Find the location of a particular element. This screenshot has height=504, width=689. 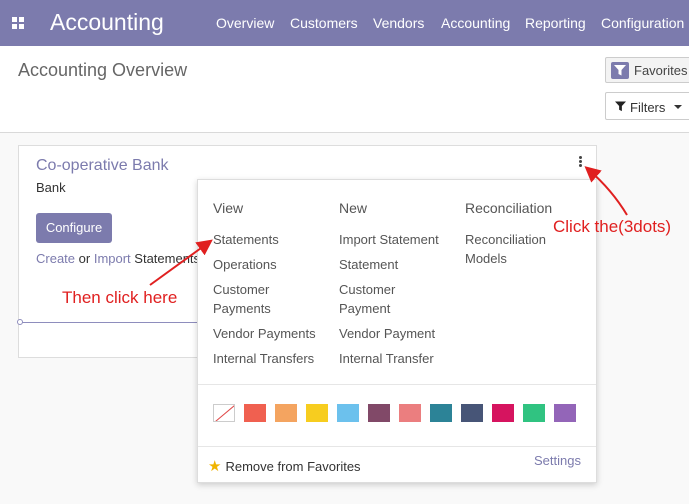

nav-accounting: Accounting is located at coordinates (475, 23).